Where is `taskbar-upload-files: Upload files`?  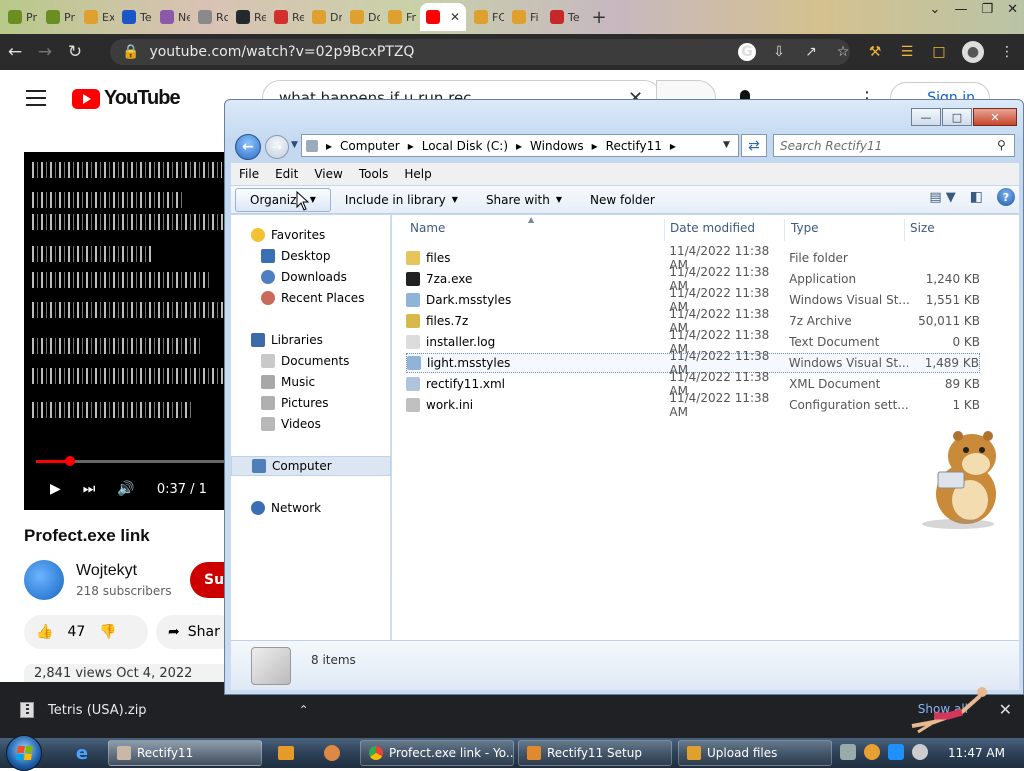
taskbar-upload-files: Upload files is located at coordinates (755, 753).